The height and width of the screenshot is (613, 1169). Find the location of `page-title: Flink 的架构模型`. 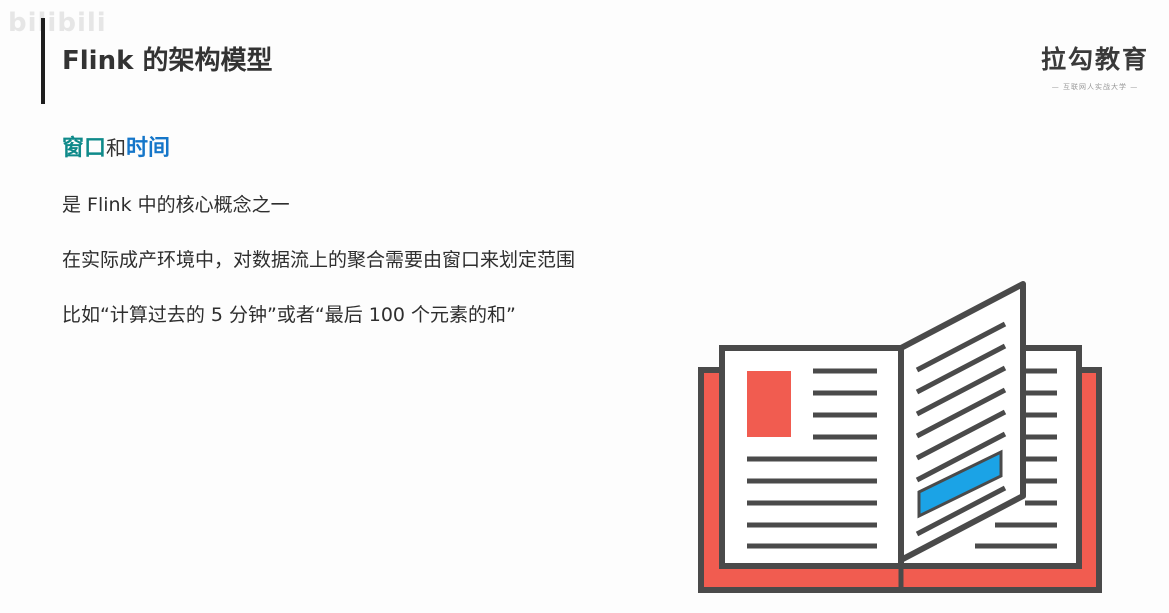

page-title: Flink 的架构模型 is located at coordinates (167, 61).